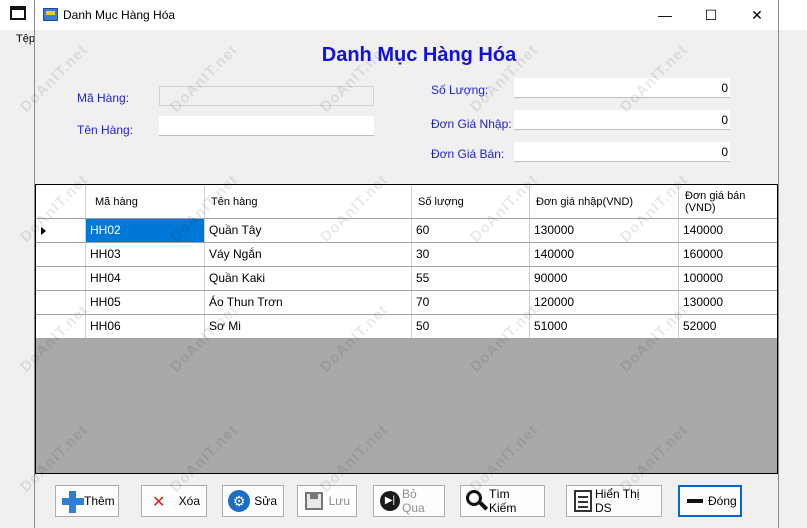 The height and width of the screenshot is (528, 807). Describe the element at coordinates (665, 15) in the screenshot. I see `minimize-button: —` at that location.